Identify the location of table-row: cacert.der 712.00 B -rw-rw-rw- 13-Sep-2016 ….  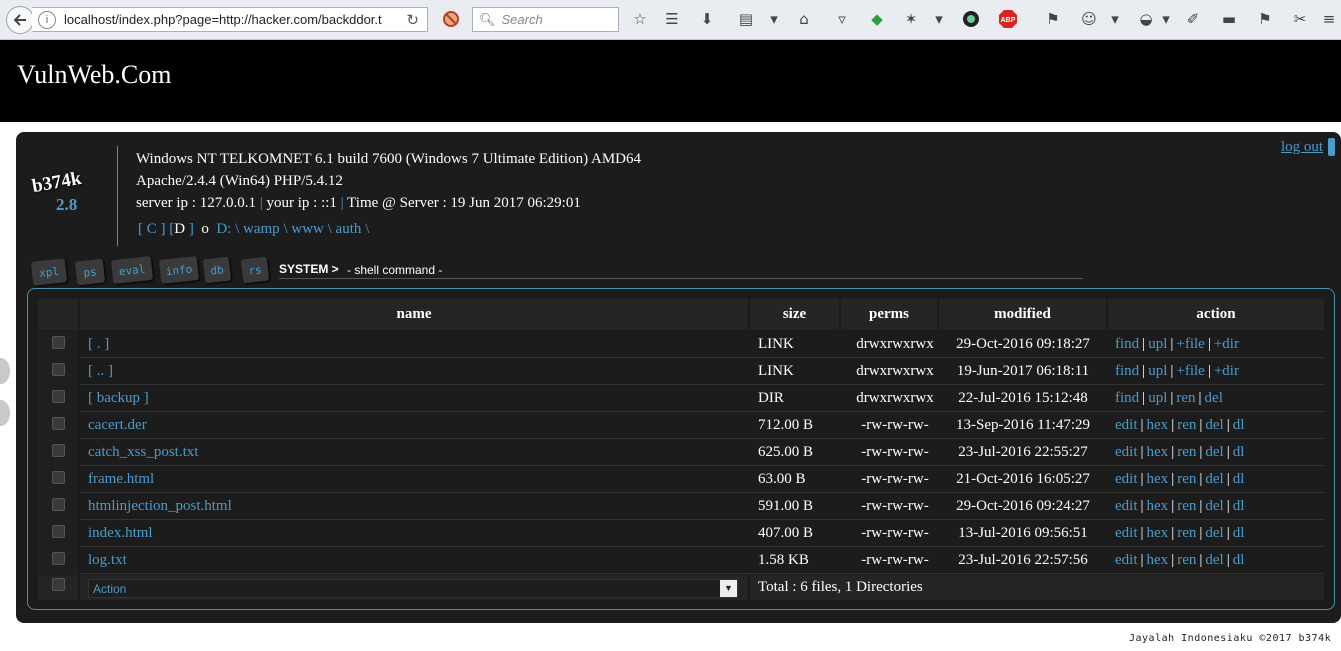
(681, 426).